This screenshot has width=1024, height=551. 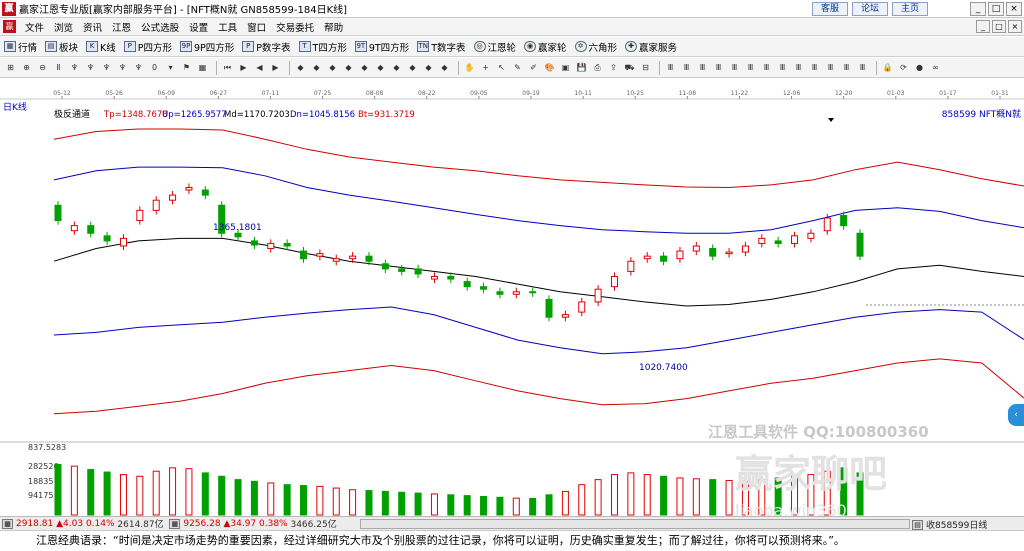 What do you see at coordinates (814, 67) in the screenshot?
I see `bars-j-icon: Ⅲ` at bounding box center [814, 67].